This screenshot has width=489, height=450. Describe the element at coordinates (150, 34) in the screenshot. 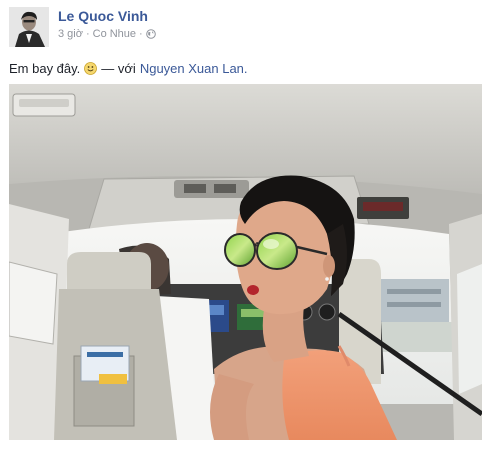

I see `globe-icon` at that location.